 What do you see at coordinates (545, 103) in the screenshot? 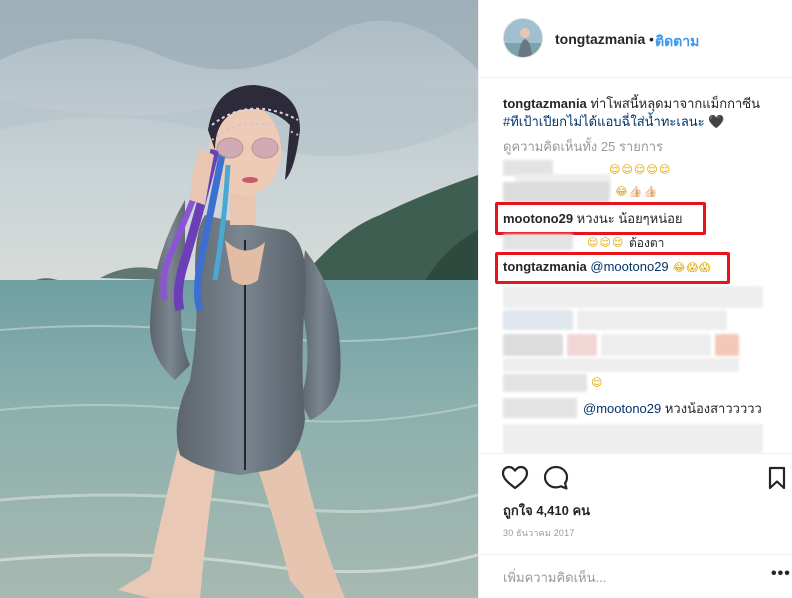
I see `caption-username: tongtazmania` at bounding box center [545, 103].